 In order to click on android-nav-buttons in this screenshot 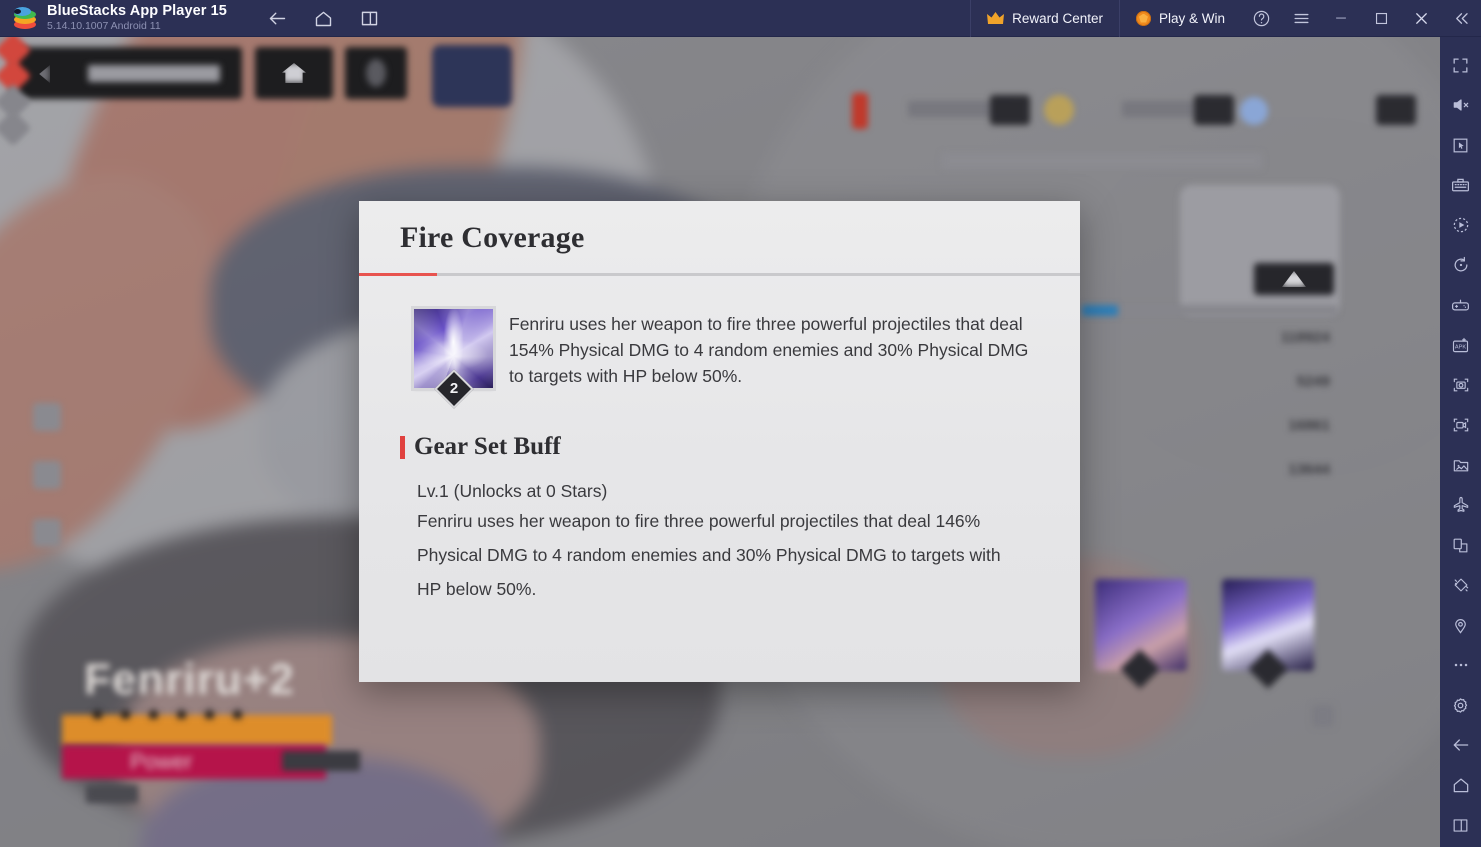, I will do `click(324, 18)`.